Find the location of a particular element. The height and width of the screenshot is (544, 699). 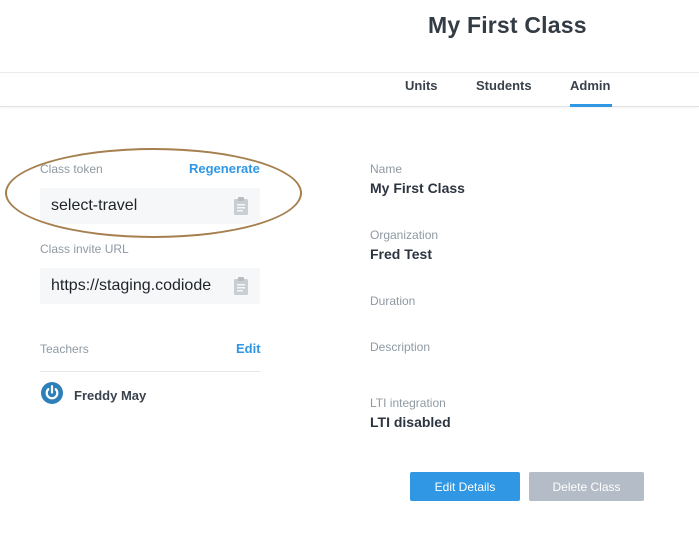

name-label: Name is located at coordinates (386, 169).